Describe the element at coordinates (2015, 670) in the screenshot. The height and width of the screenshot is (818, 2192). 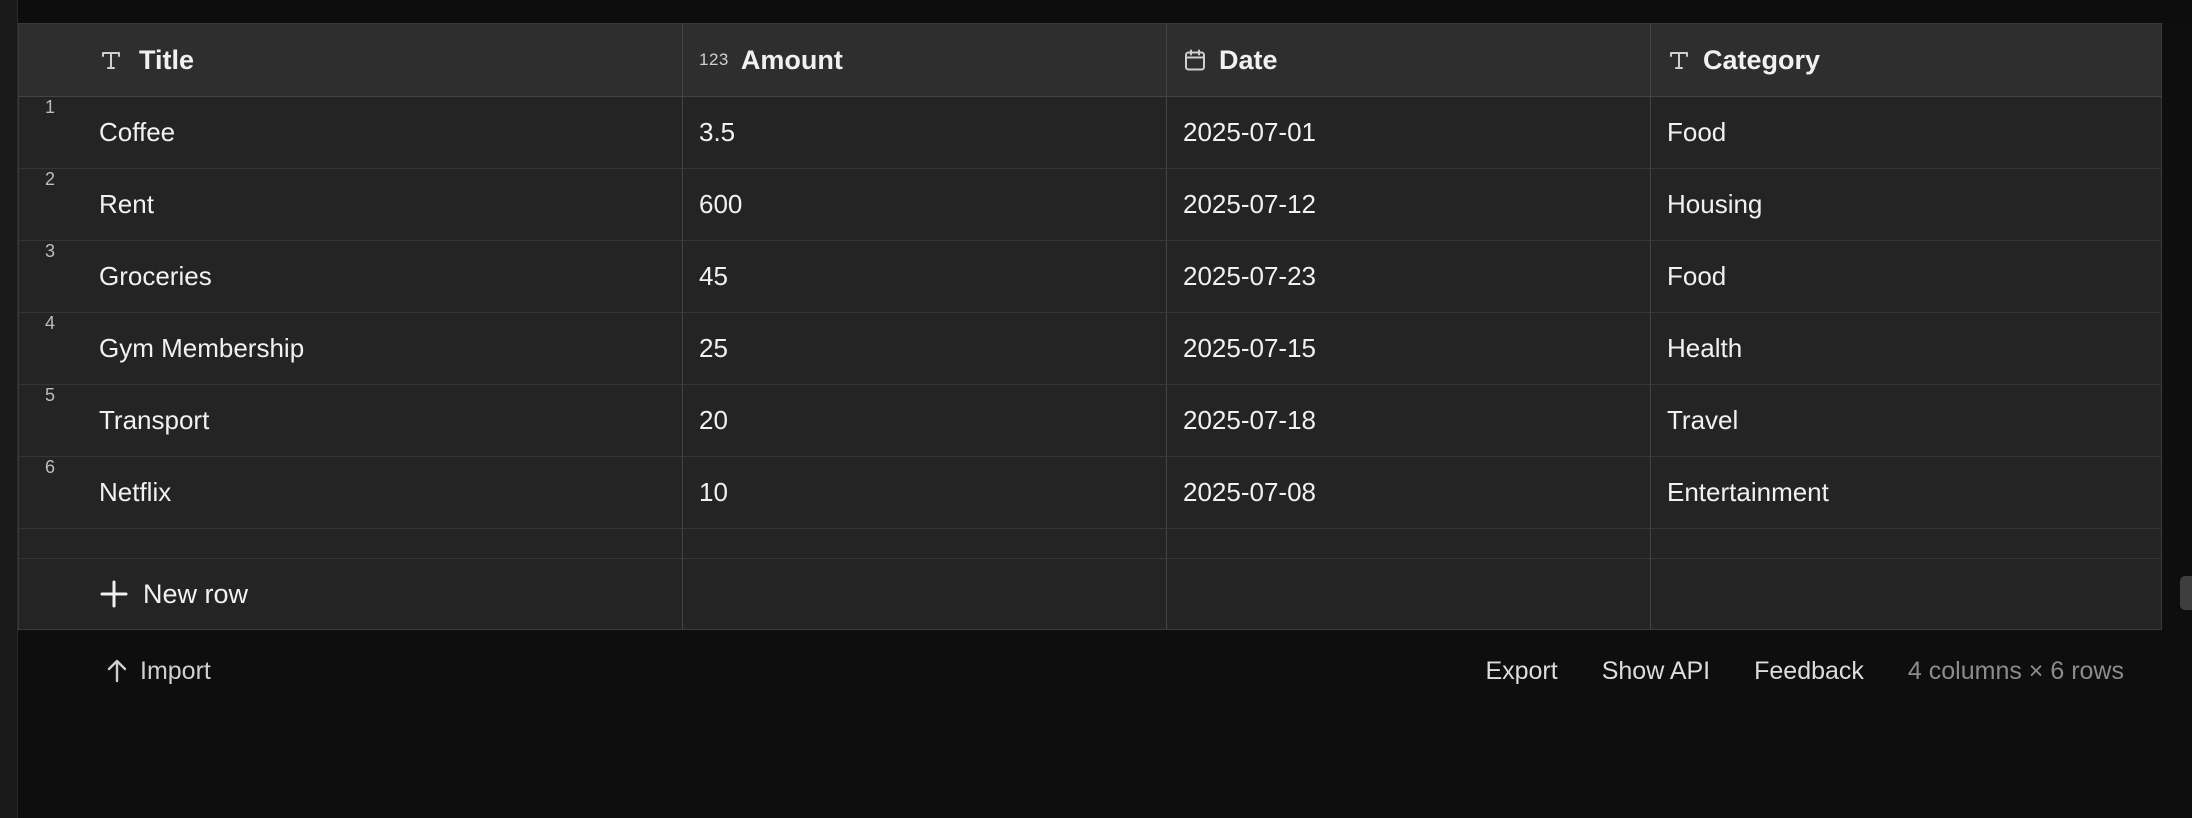
I see `table-summary: 4 columns × 6 rows` at that location.